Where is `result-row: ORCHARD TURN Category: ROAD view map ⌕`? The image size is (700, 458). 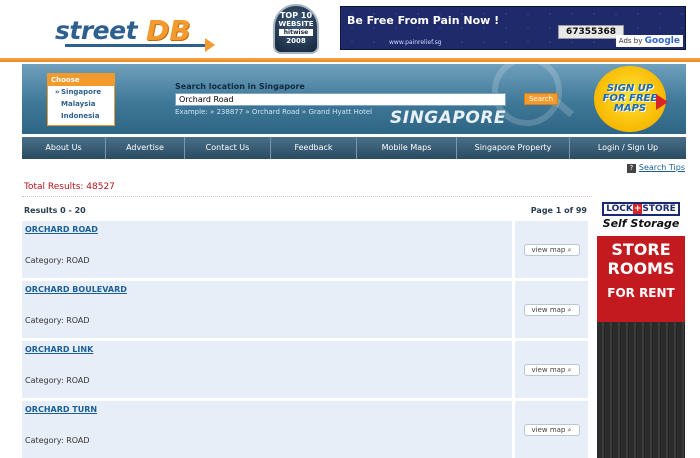 result-row: ORCHARD TURN Category: ROAD view map ⌕ is located at coordinates (305, 429).